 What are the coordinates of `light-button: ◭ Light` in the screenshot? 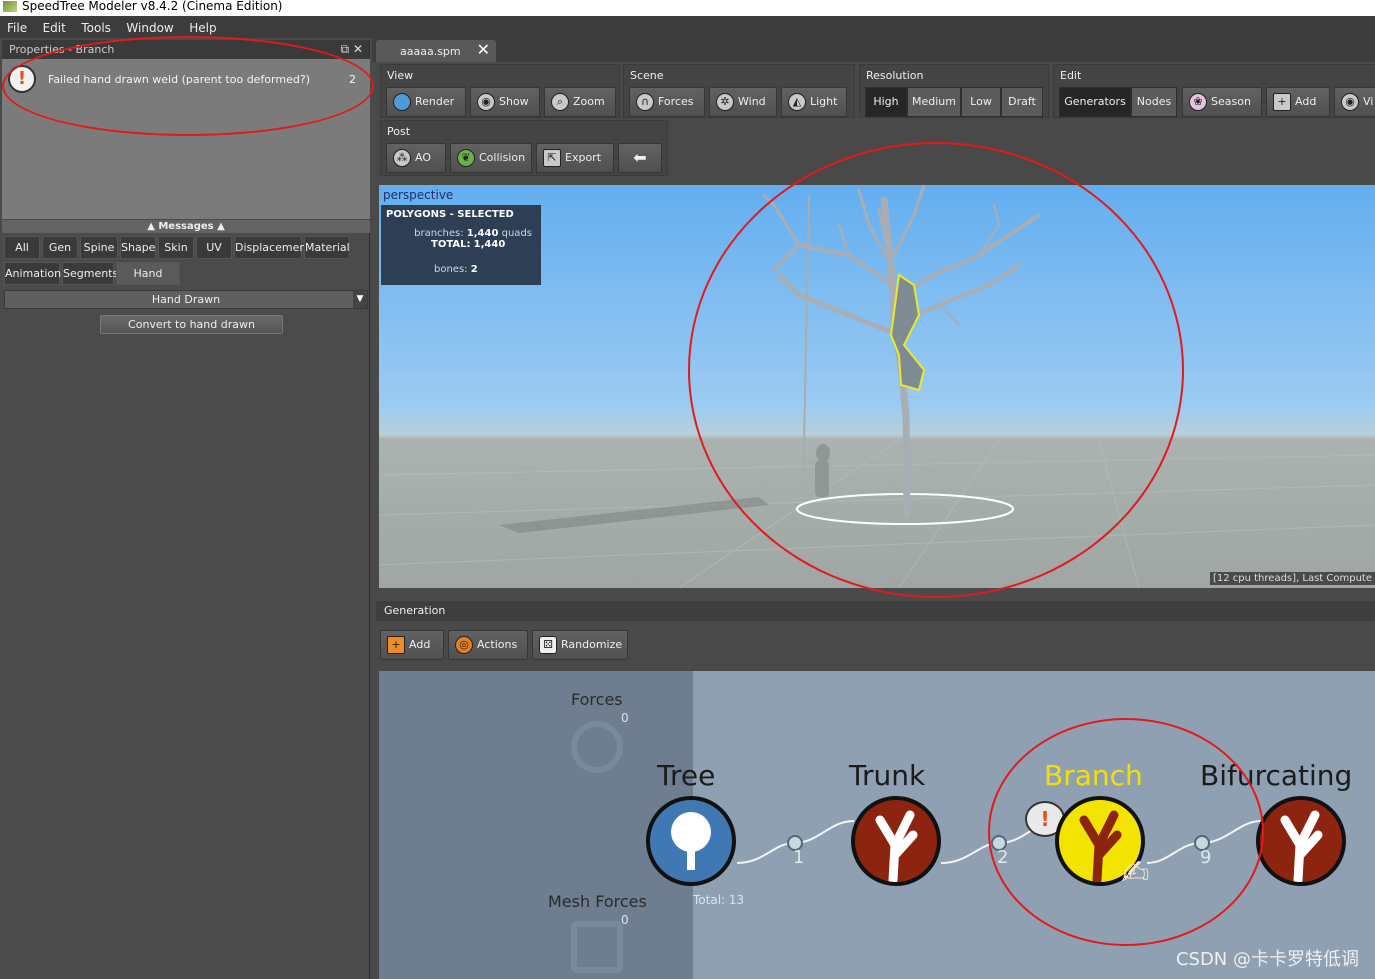 It's located at (814, 102).